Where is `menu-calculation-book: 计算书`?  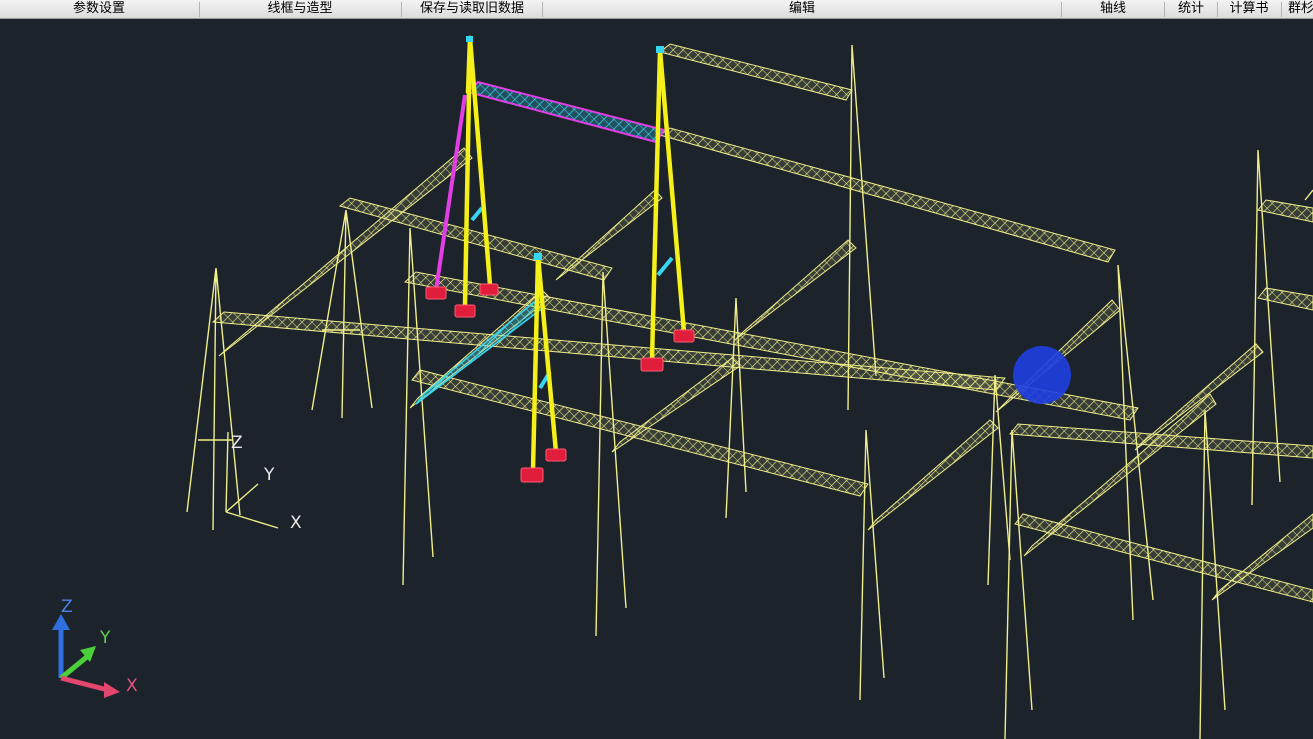
menu-calculation-book: 计算书 is located at coordinates (1249, 9).